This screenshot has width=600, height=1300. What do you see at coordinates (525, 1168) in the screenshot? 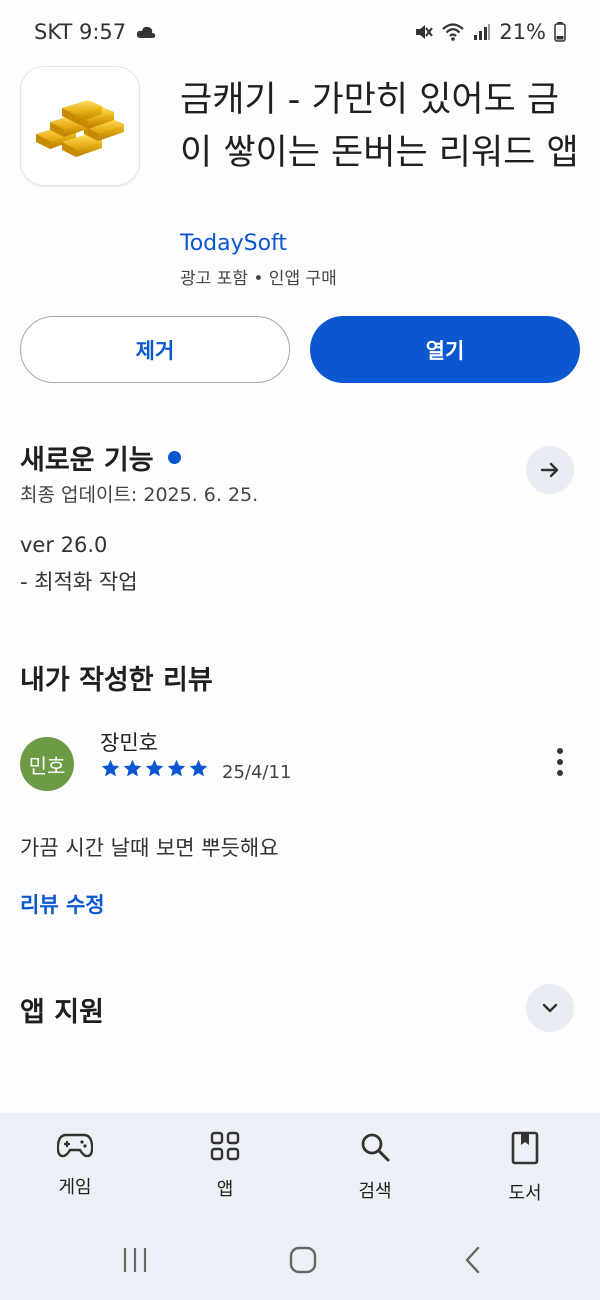
I see `nav-item-books: 도서` at bounding box center [525, 1168].